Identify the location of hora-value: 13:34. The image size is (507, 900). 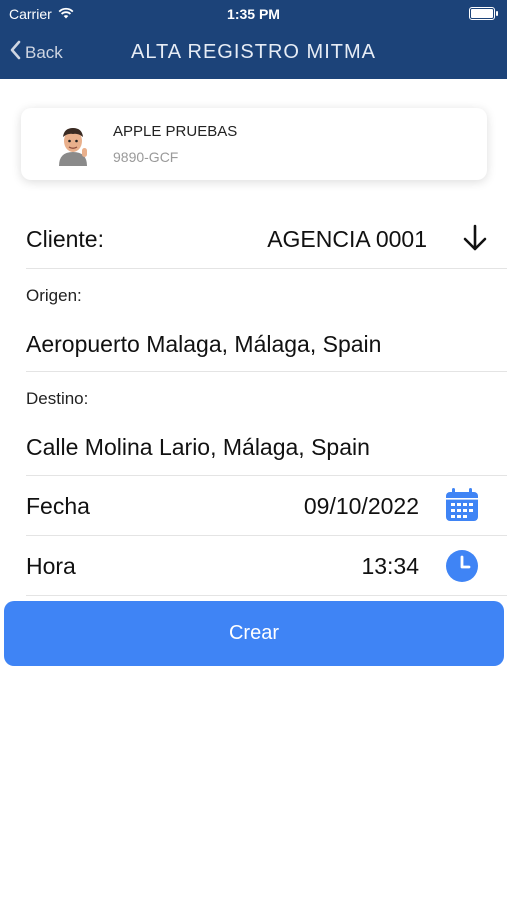
(390, 566).